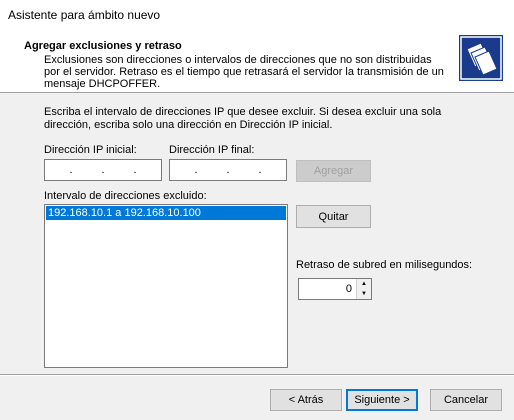 Image resolution: width=514 pixels, height=420 pixels. Describe the element at coordinates (481, 58) in the screenshot. I see `folders-icon` at that location.